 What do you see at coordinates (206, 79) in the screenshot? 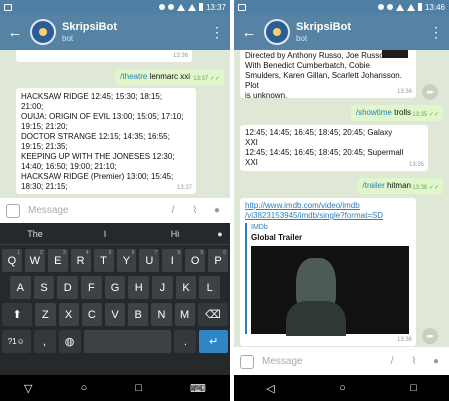
I see `message-time: 13:37 ✓✓` at bounding box center [206, 79].